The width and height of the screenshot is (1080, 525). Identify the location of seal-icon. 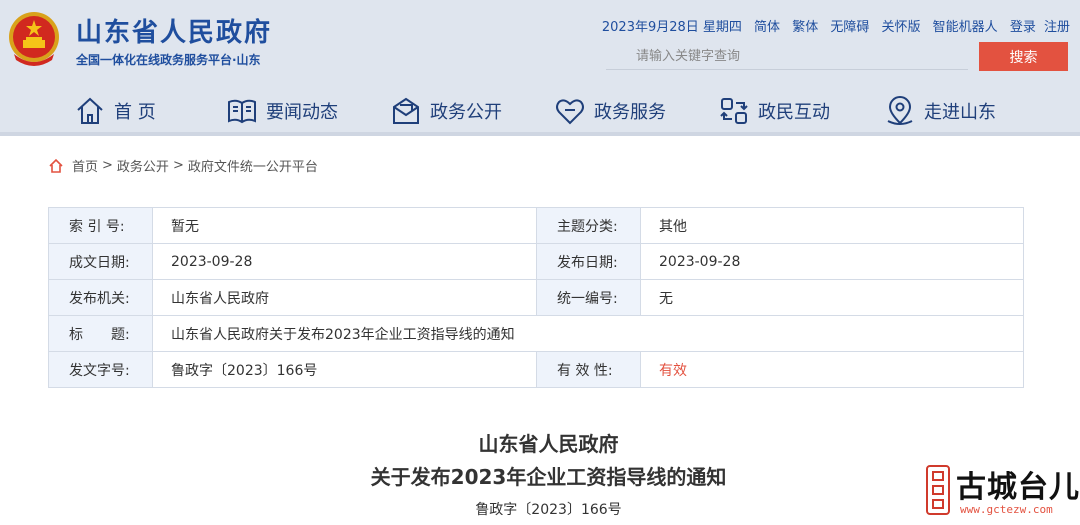
(938, 490).